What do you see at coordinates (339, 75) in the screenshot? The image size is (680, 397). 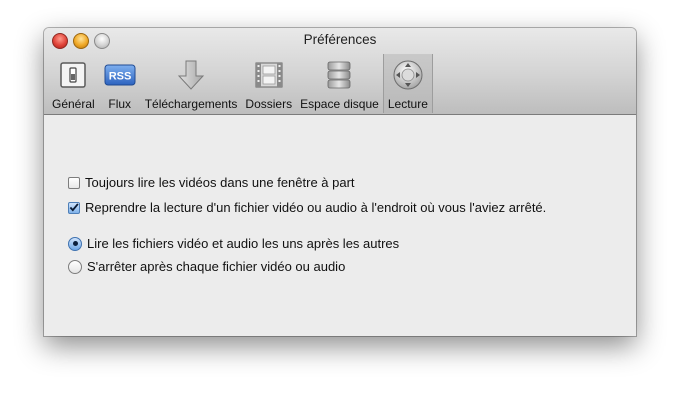 I see `disk-stack-icon` at bounding box center [339, 75].